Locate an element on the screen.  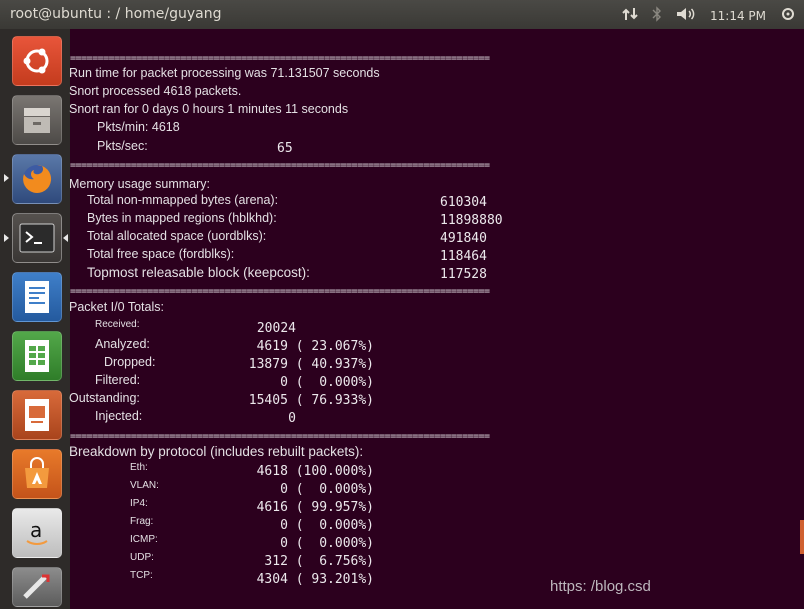
files-icon is located at coordinates (37, 120).